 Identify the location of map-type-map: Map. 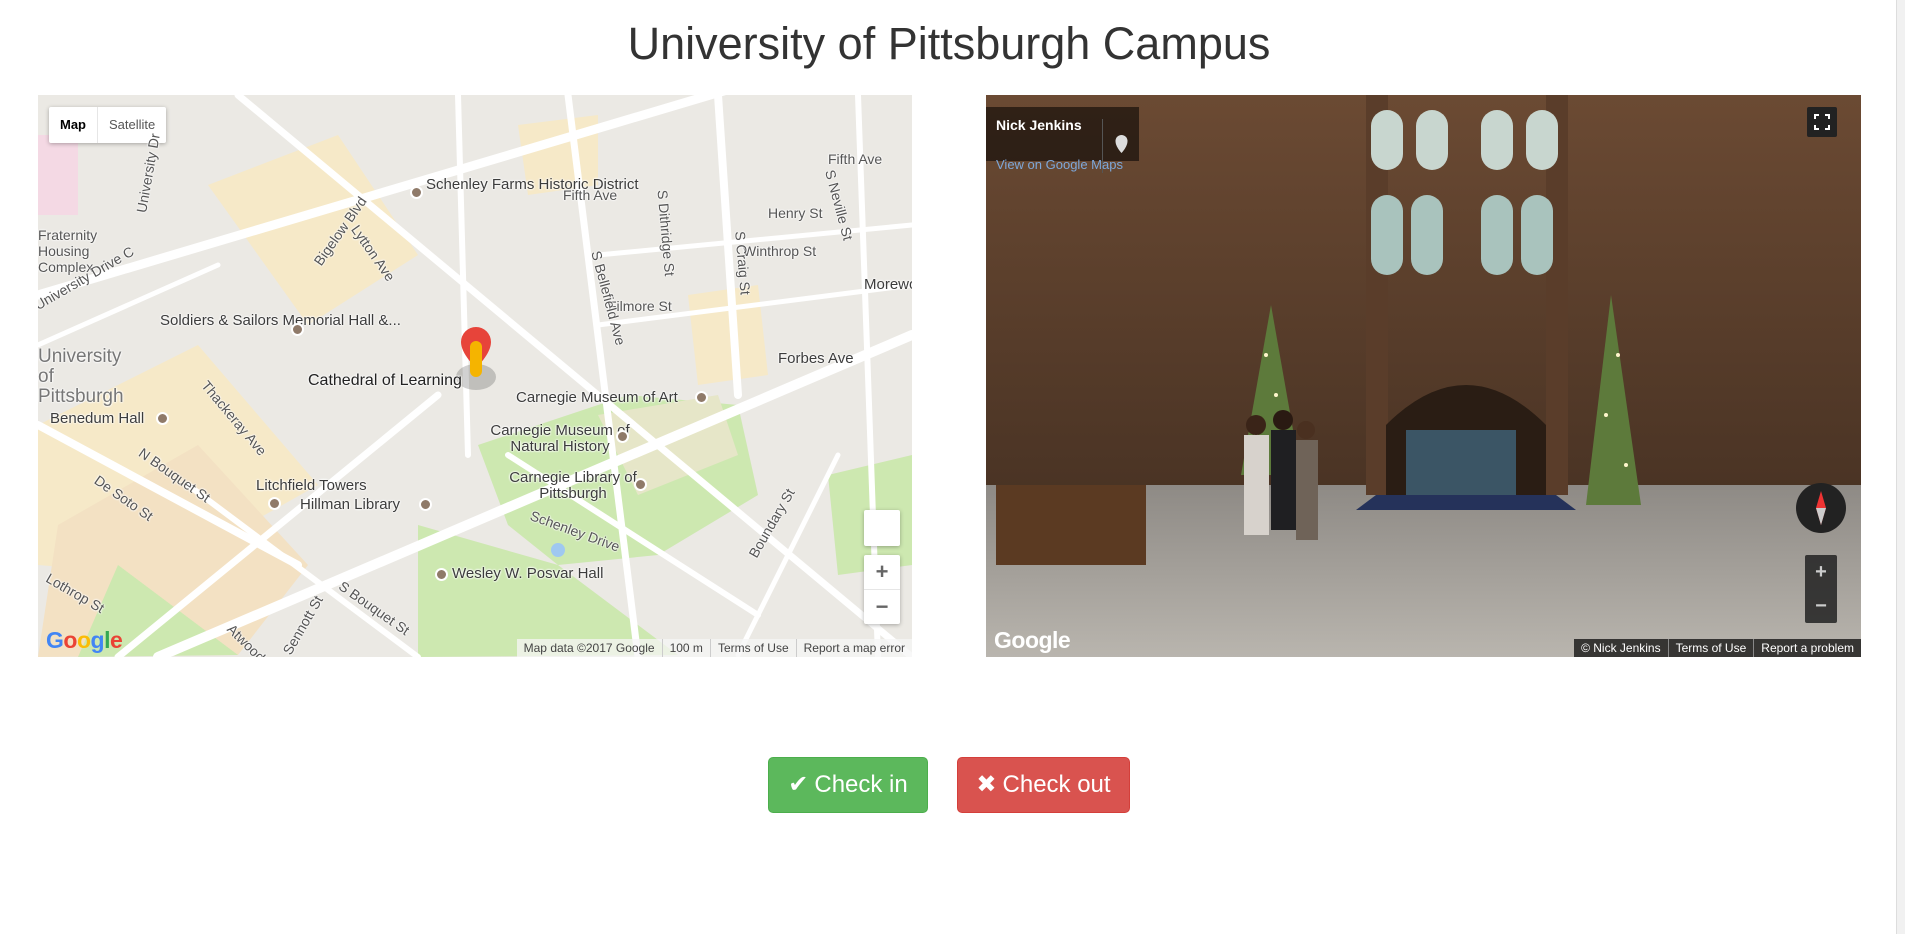
(73, 125).